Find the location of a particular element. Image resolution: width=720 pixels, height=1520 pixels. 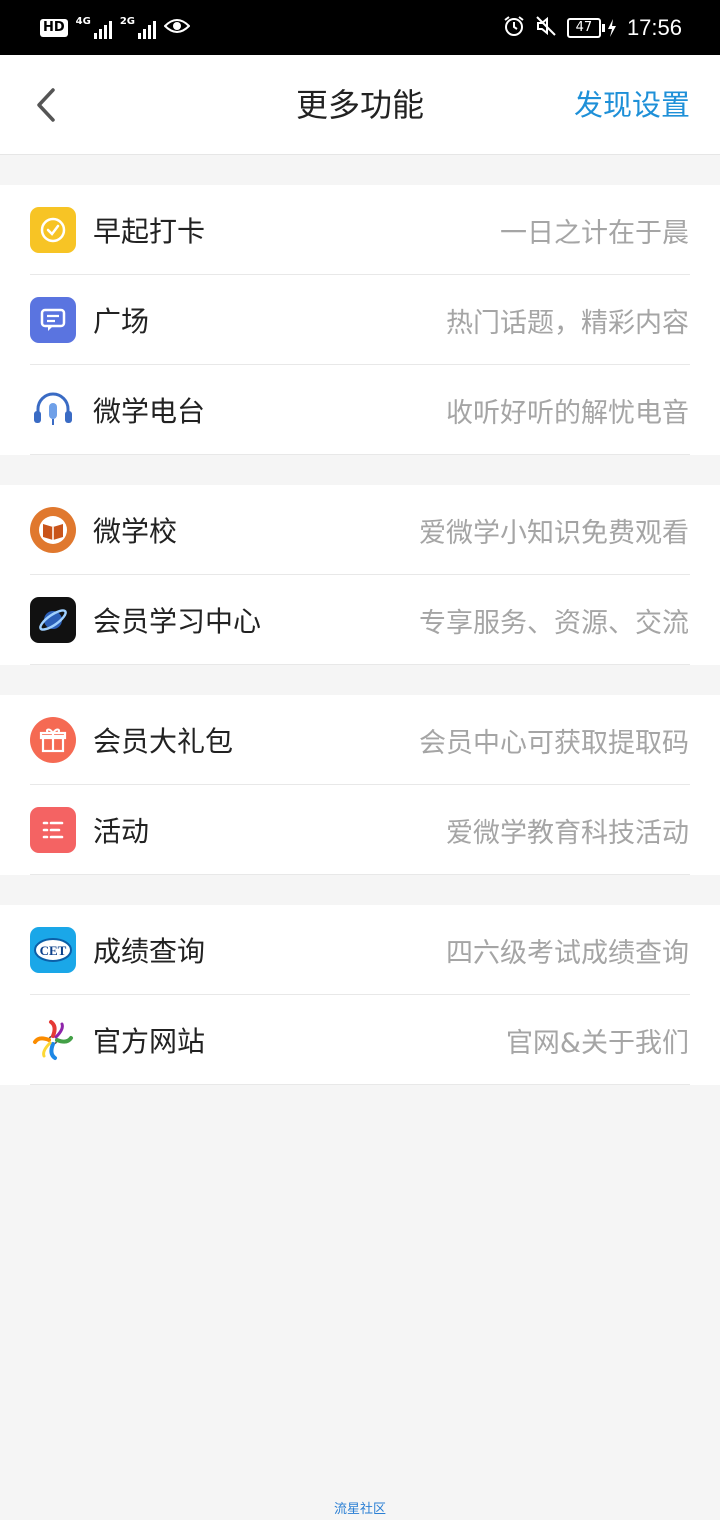

clock: 17:56 is located at coordinates (654, 27).